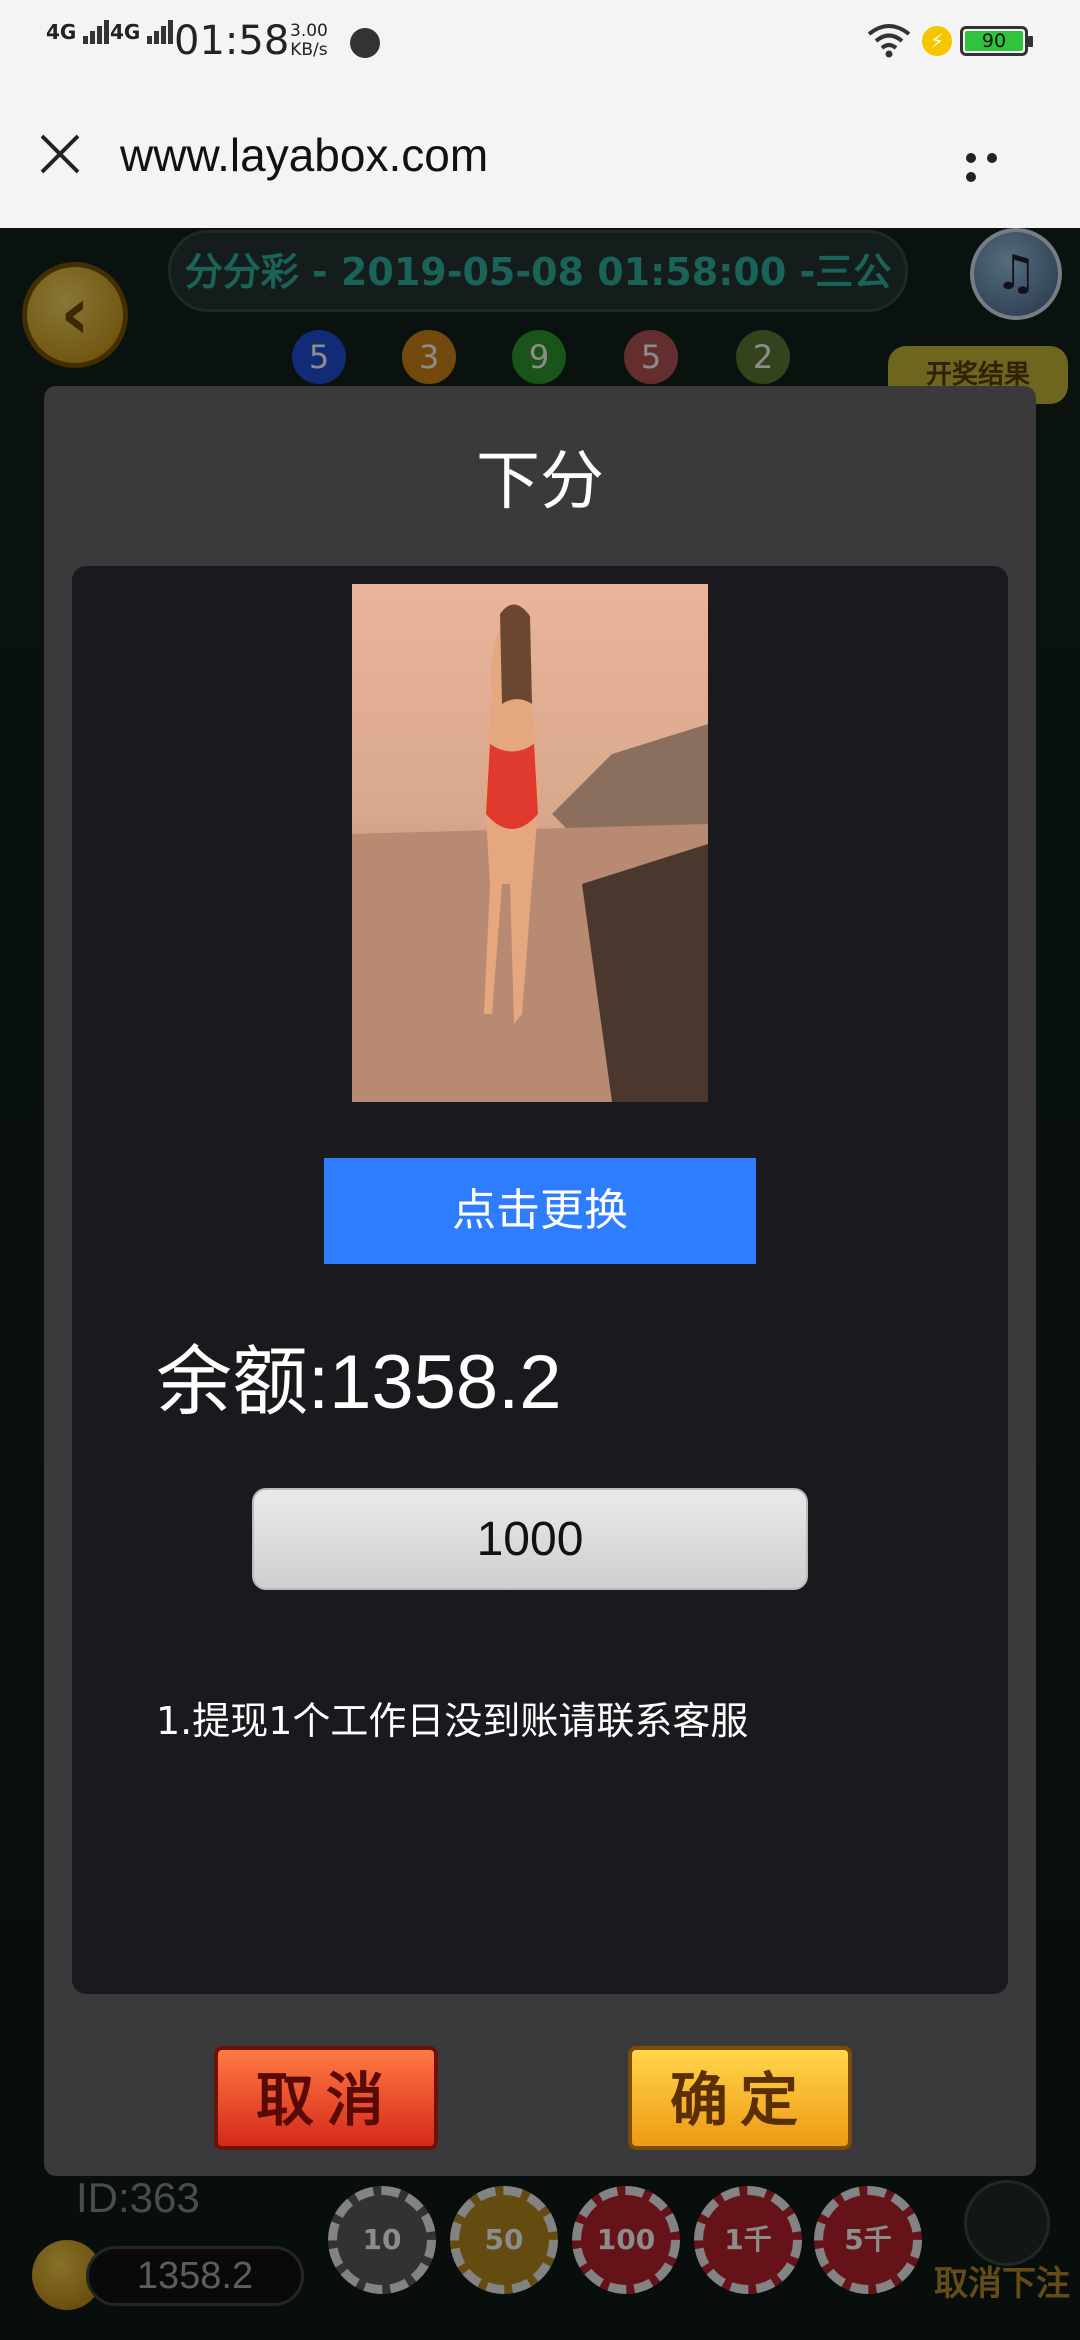 This screenshot has width=1080, height=2340. What do you see at coordinates (540, 482) in the screenshot?
I see `dialog-title: 下分` at bounding box center [540, 482].